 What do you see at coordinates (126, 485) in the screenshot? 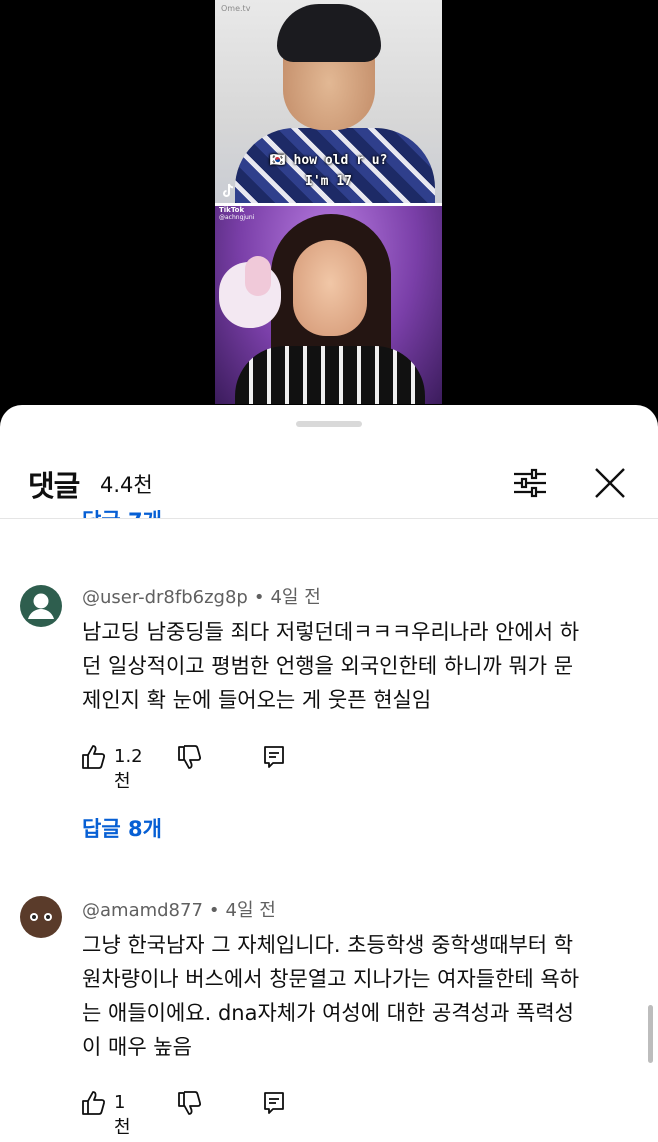
I see `comments-count: 4.4천` at bounding box center [126, 485].